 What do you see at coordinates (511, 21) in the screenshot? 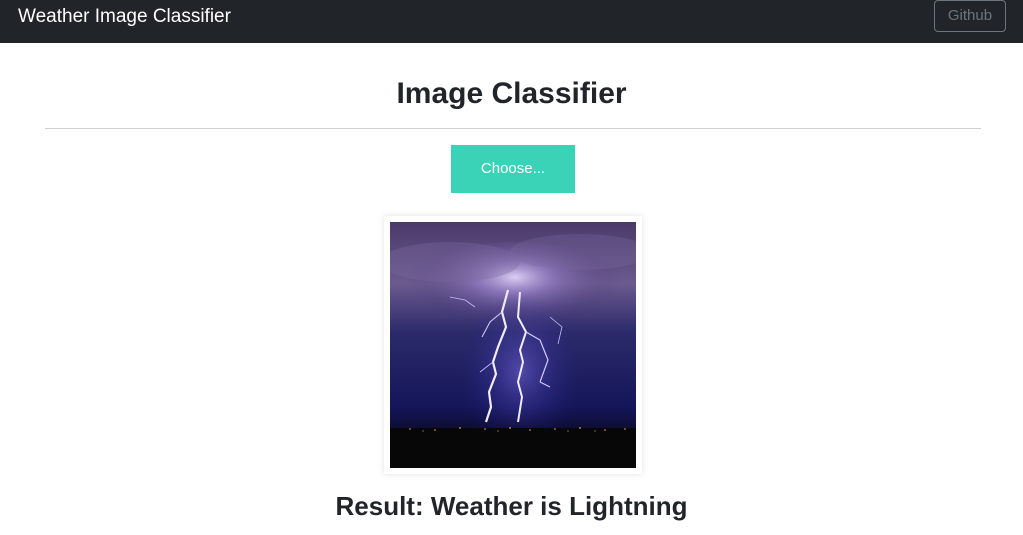
I see `navbar: Weather Image Classifier Github` at bounding box center [511, 21].